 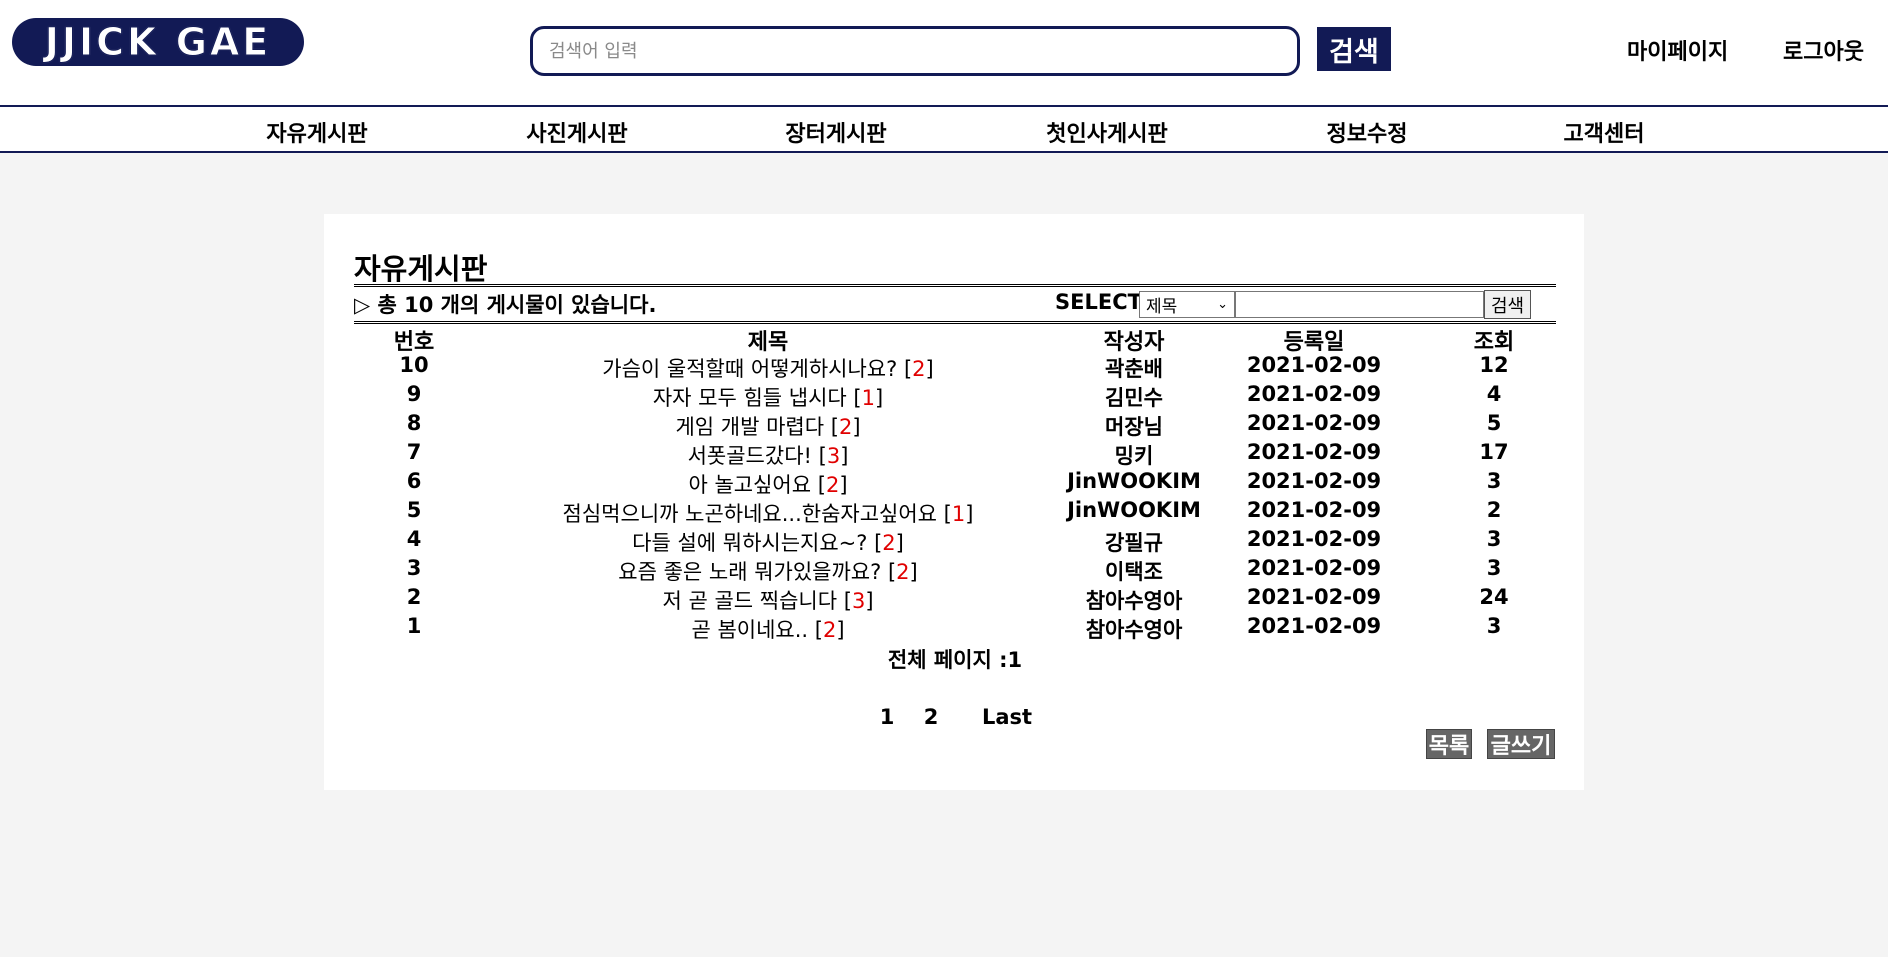 What do you see at coordinates (414, 510) in the screenshot?
I see `post-number: 5` at bounding box center [414, 510].